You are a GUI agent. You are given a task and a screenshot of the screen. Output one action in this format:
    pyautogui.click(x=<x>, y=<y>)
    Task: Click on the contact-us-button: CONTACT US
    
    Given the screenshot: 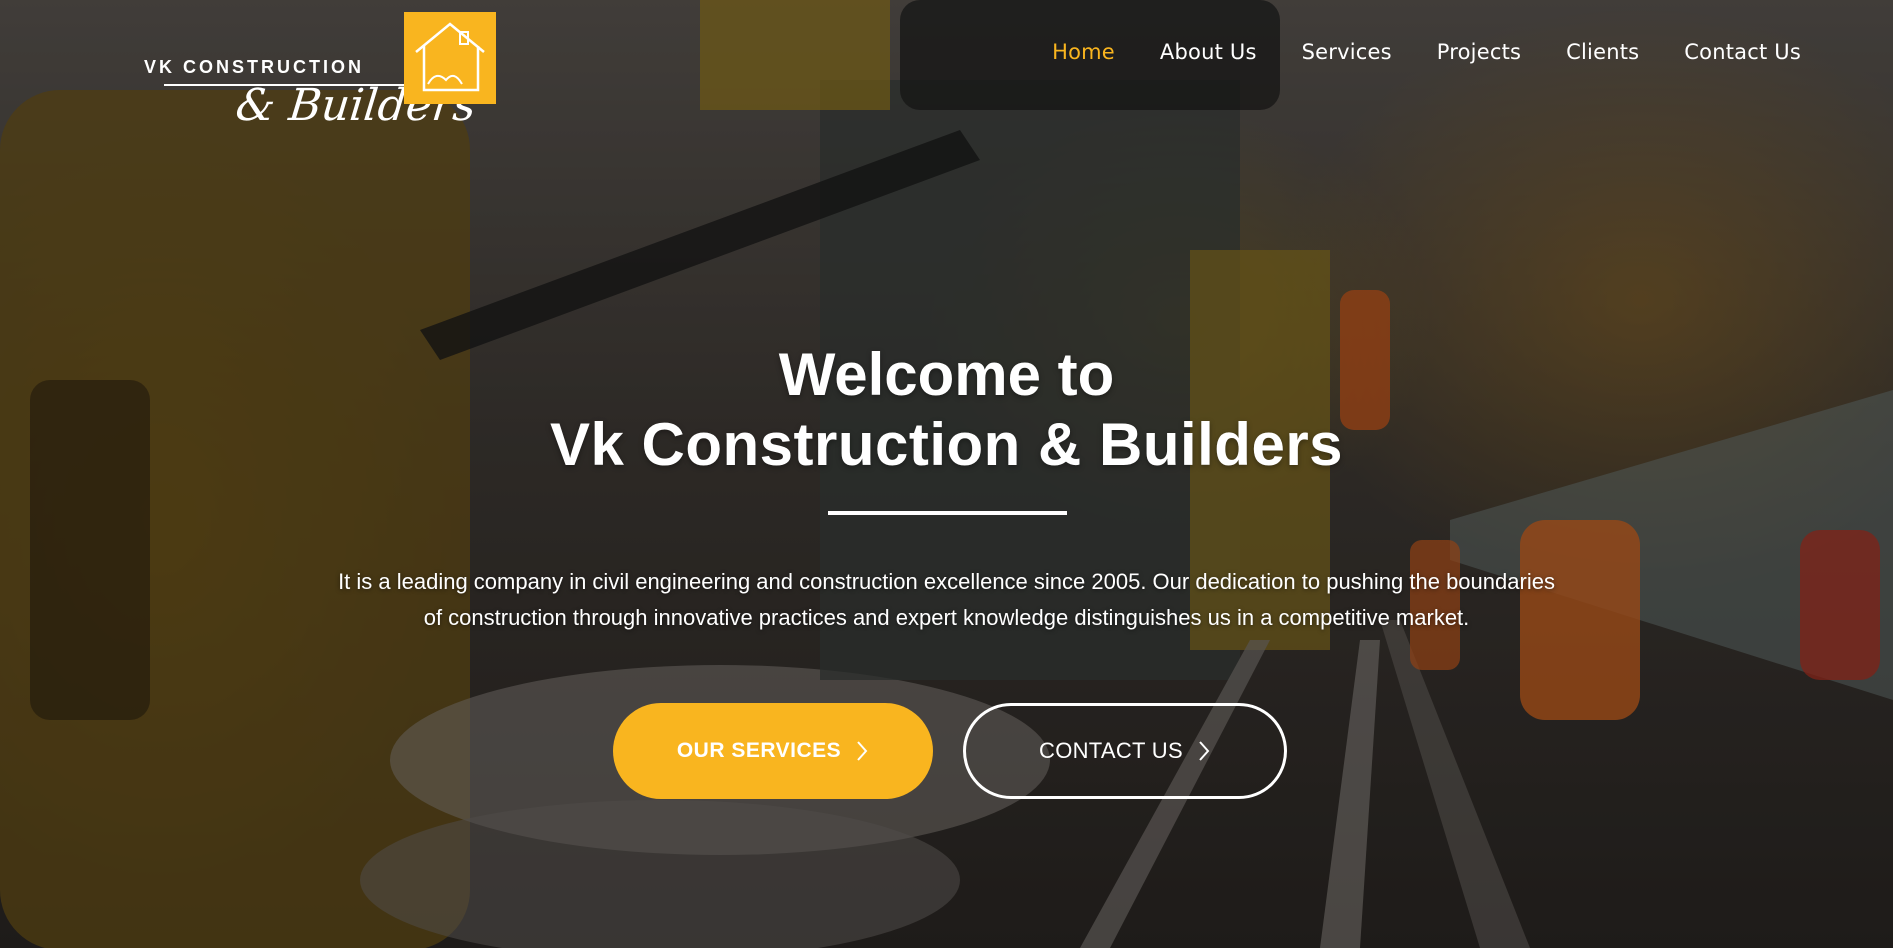 What is the action you would take?
    pyautogui.click(x=1125, y=751)
    